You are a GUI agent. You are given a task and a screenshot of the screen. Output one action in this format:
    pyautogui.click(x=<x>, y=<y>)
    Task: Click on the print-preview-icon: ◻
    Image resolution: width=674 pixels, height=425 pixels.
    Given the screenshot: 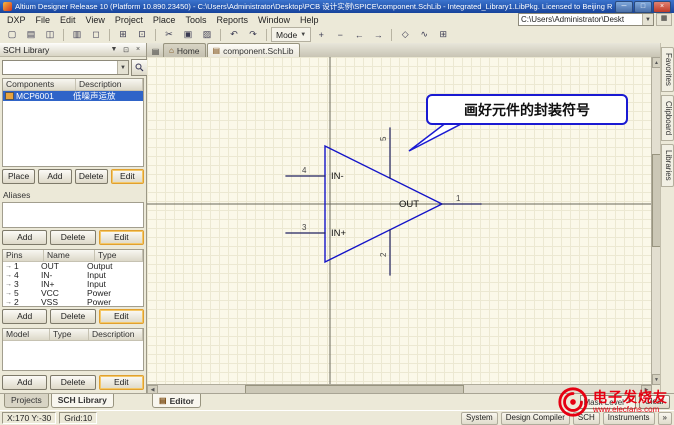 What is the action you would take?
    pyautogui.click(x=96, y=35)
    